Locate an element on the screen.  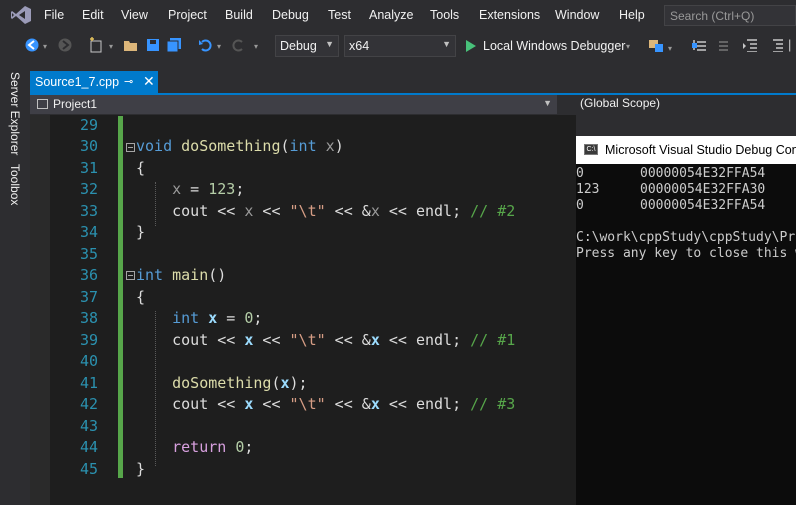
menu-analyze: Analyze is located at coordinates (391, 15).